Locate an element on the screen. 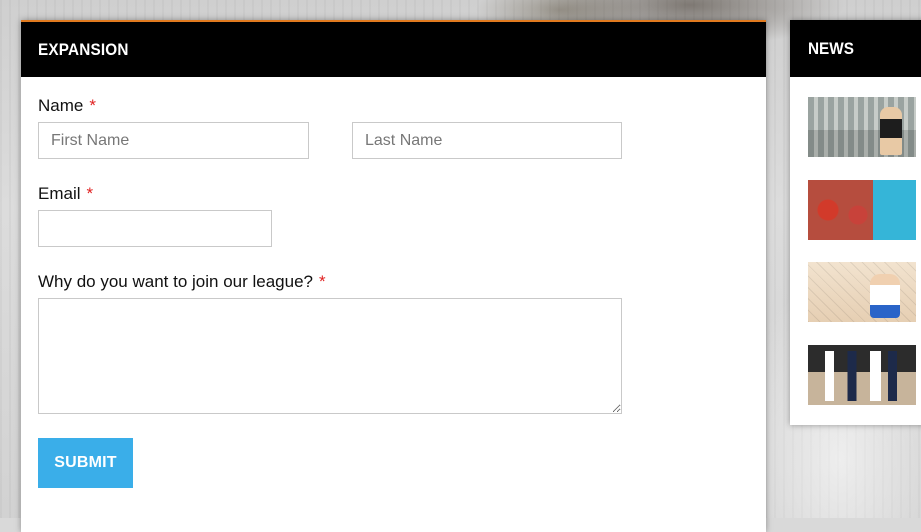 The height and width of the screenshot is (532, 921). panel-title: EXPANSION is located at coordinates (83, 49).